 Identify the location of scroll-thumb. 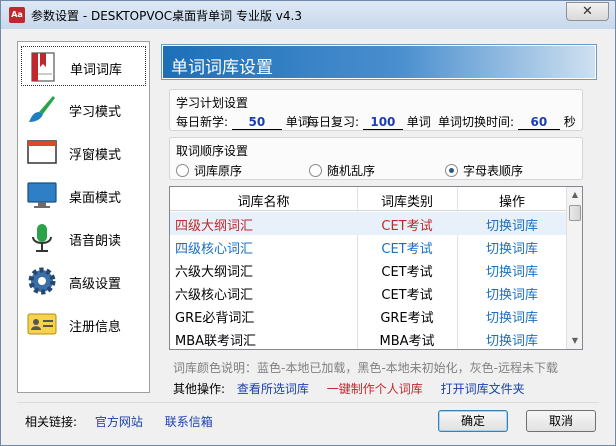
(575, 213).